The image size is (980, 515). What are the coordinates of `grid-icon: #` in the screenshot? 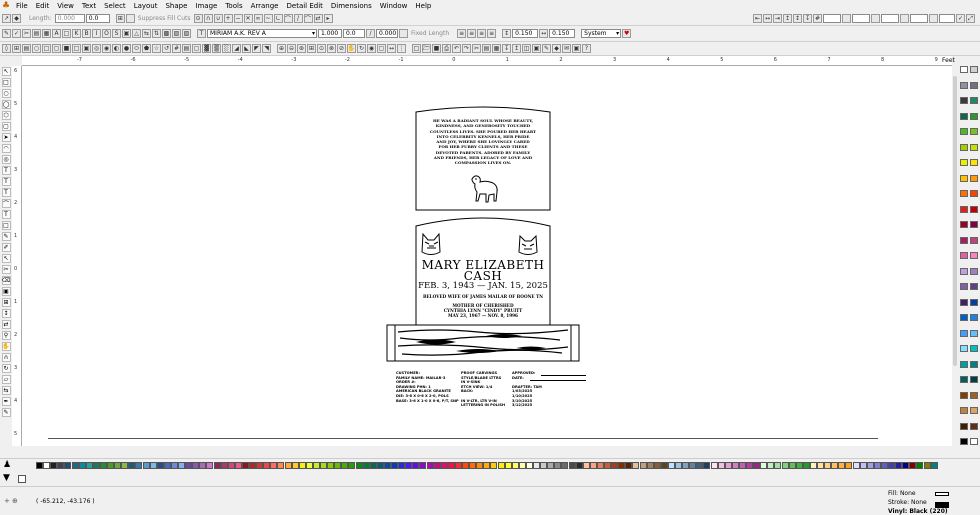 It's located at (817, 18).